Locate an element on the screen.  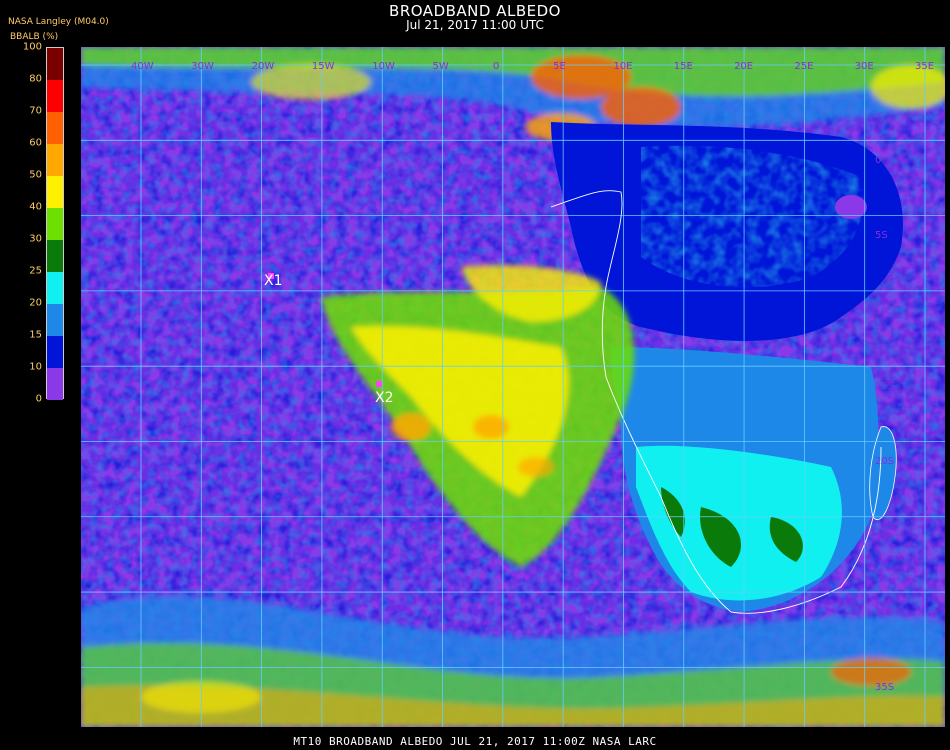
colorbar-tick-label: 70 is located at coordinates (35, 111).